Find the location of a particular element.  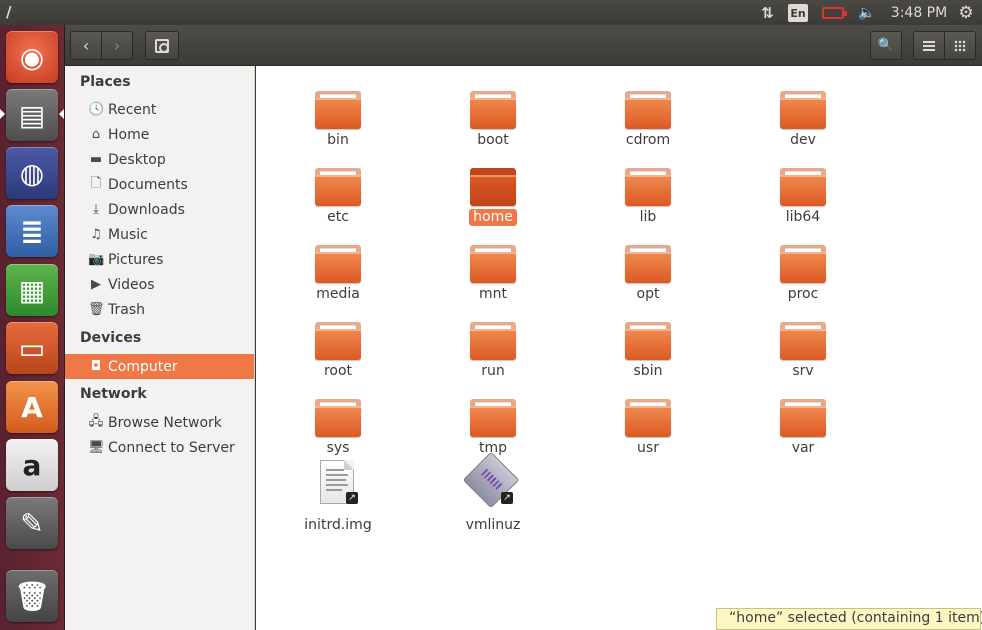

computer-drive-icon is located at coordinates (162, 45).